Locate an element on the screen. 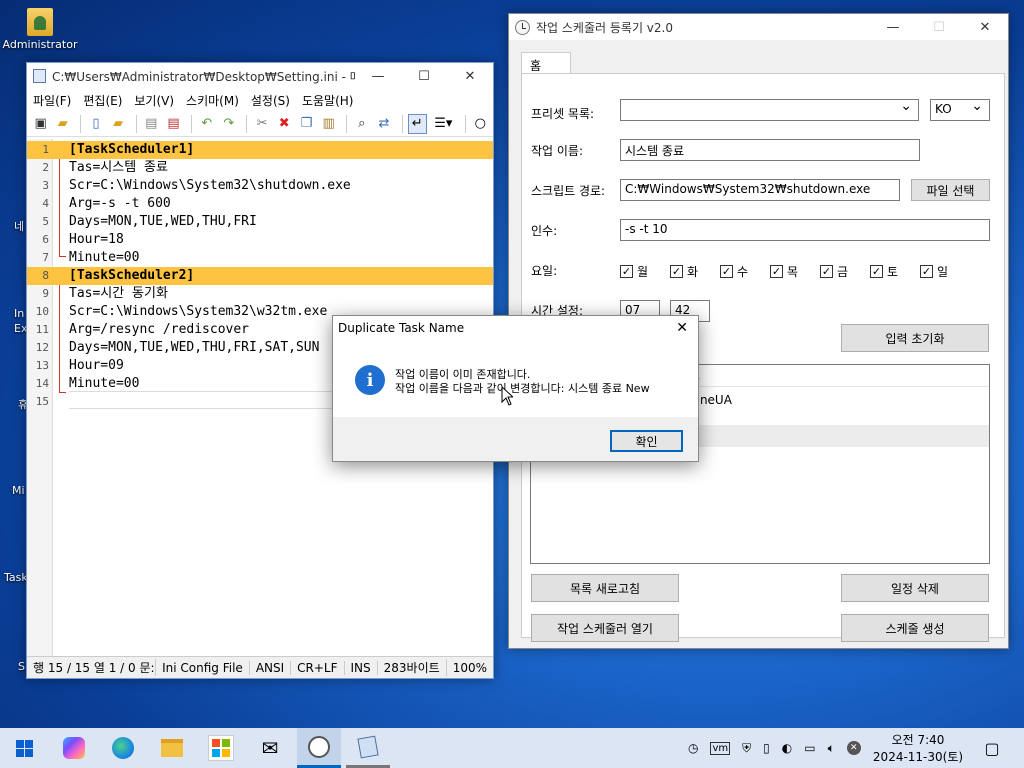 Image resolution: width=1024 pixels, height=768 pixels. menu-file: 파일(F) is located at coordinates (52, 100).